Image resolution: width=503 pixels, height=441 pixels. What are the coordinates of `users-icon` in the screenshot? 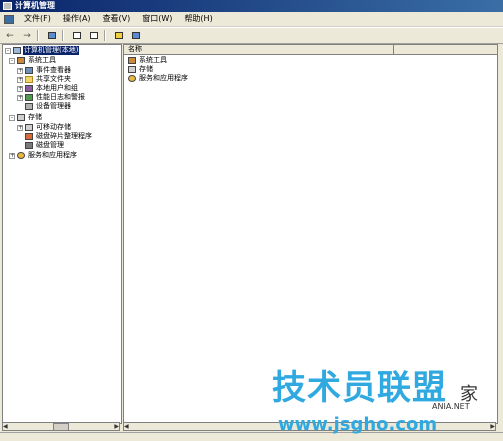 It's located at (29, 88).